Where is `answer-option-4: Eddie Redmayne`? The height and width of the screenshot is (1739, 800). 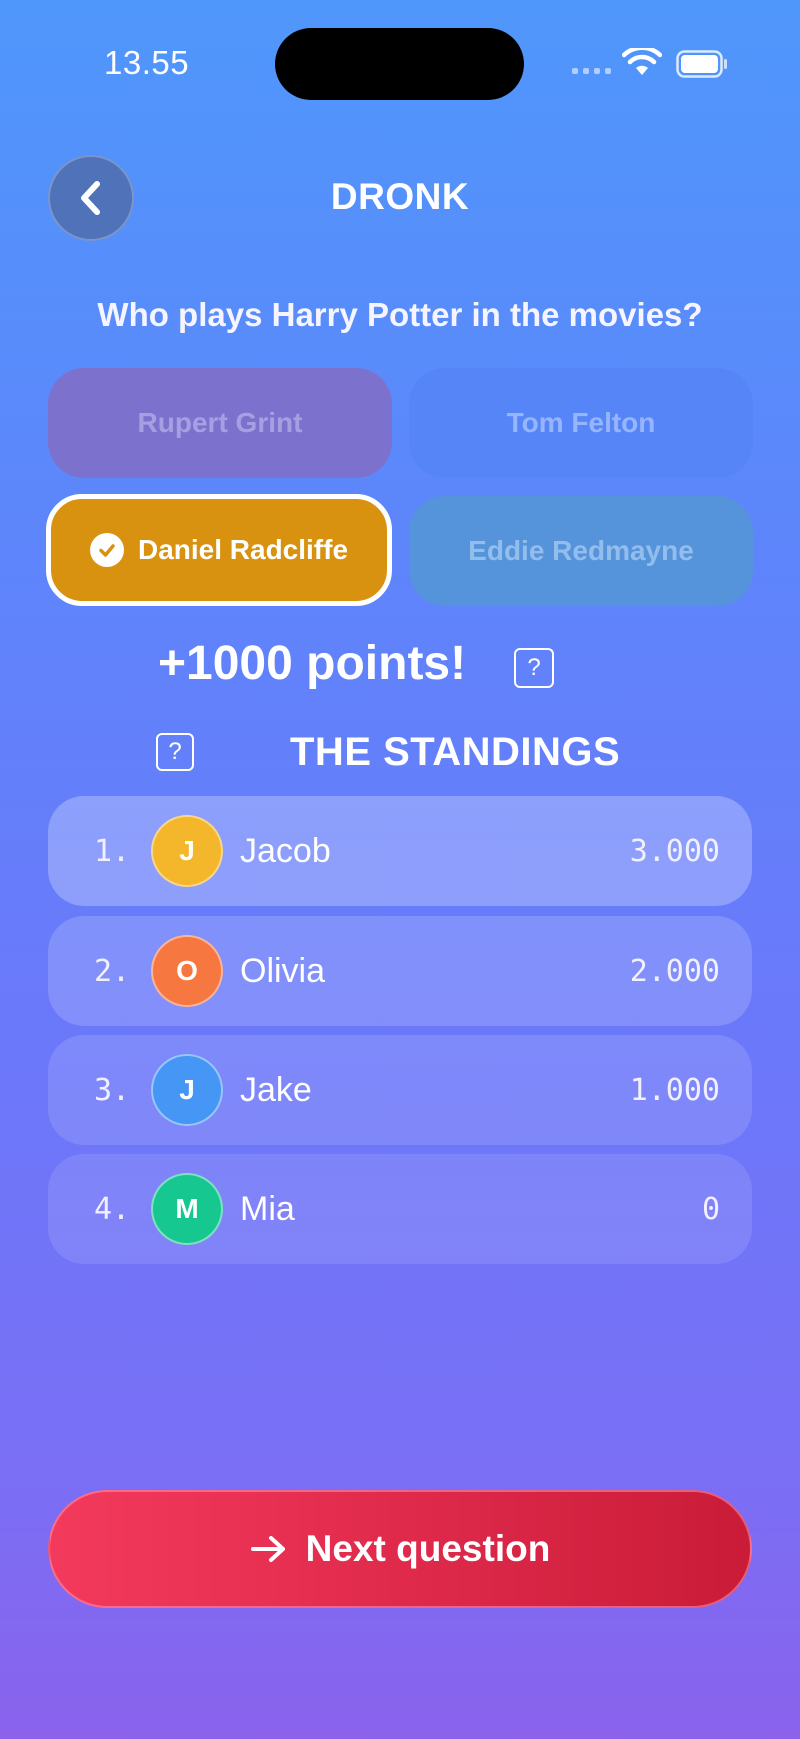
answer-option-4: Eddie Redmayne is located at coordinates (581, 551).